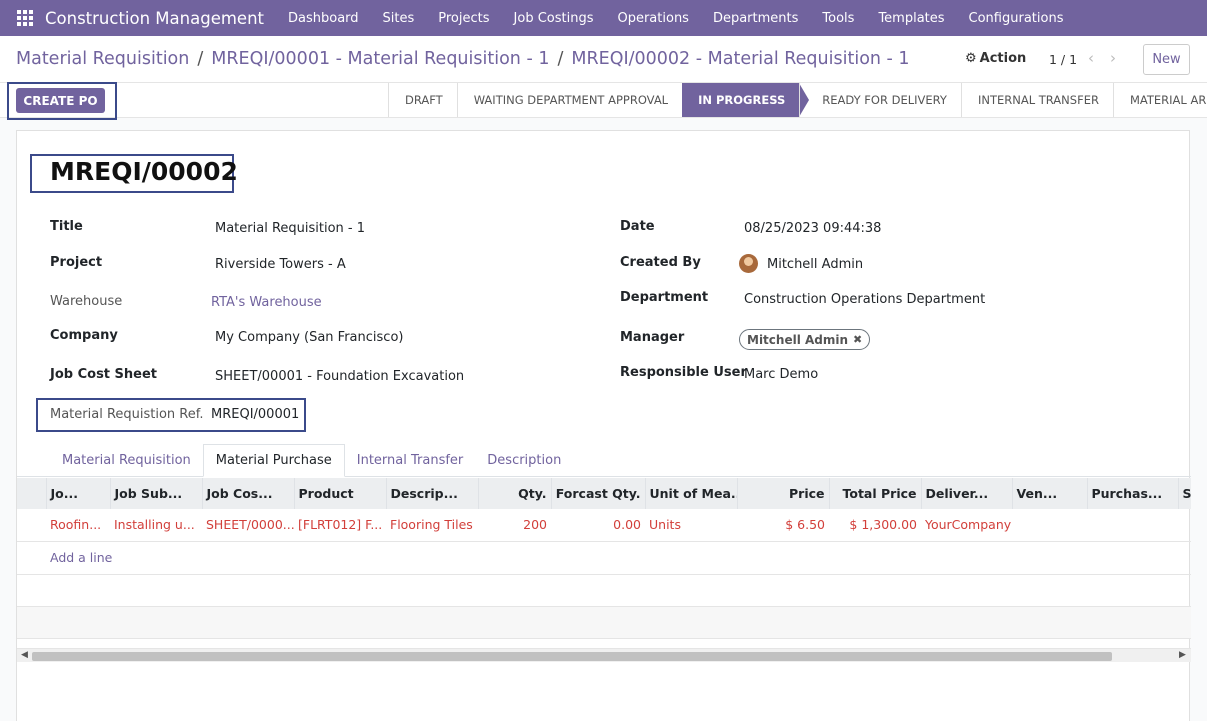 The height and width of the screenshot is (721, 1207). Describe the element at coordinates (86, 301) in the screenshot. I see `warehouse-label: Warehouse` at that location.